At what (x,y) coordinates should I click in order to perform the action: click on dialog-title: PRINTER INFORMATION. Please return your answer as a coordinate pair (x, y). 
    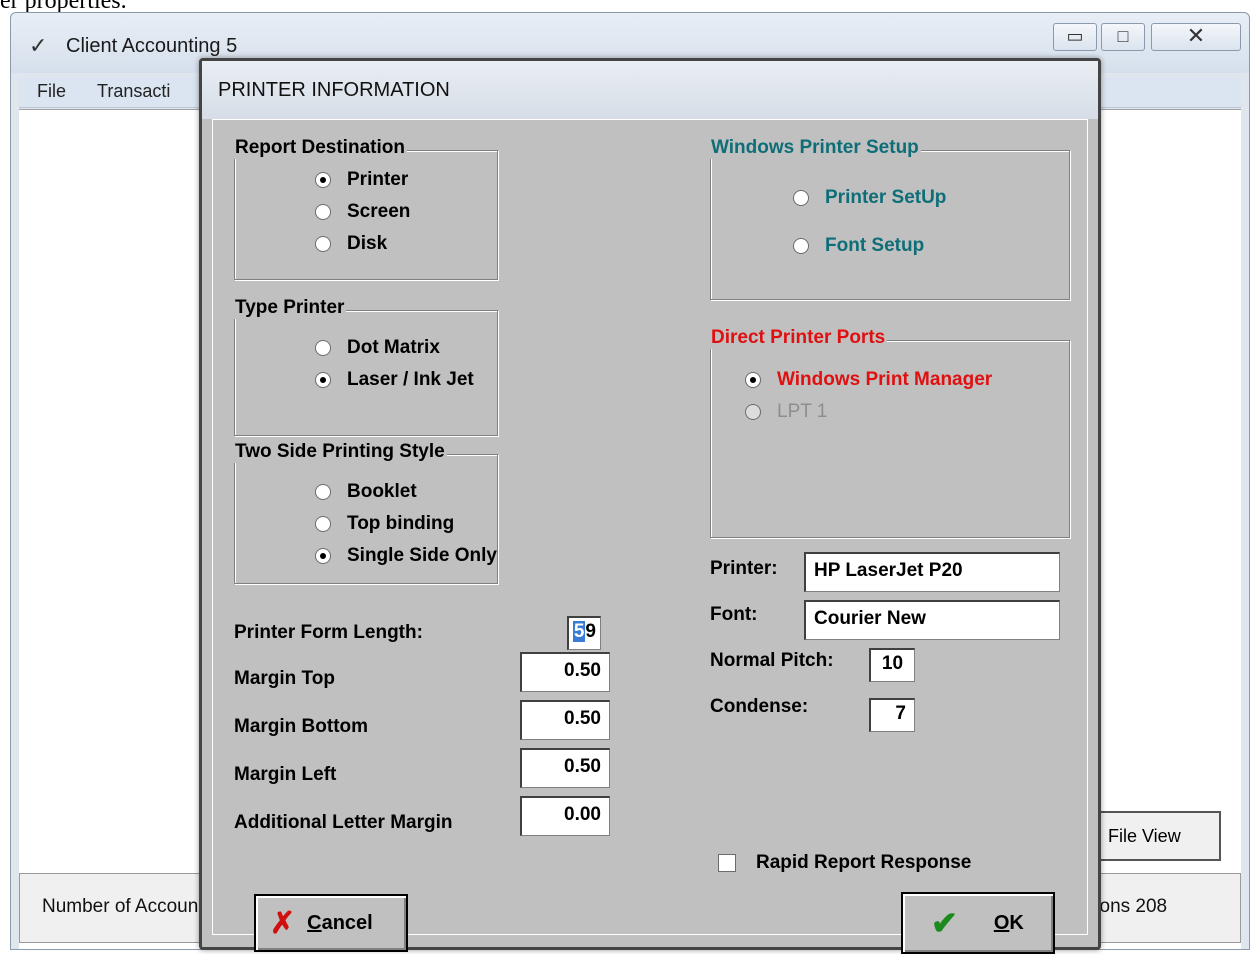
    Looking at the image, I should click on (334, 90).